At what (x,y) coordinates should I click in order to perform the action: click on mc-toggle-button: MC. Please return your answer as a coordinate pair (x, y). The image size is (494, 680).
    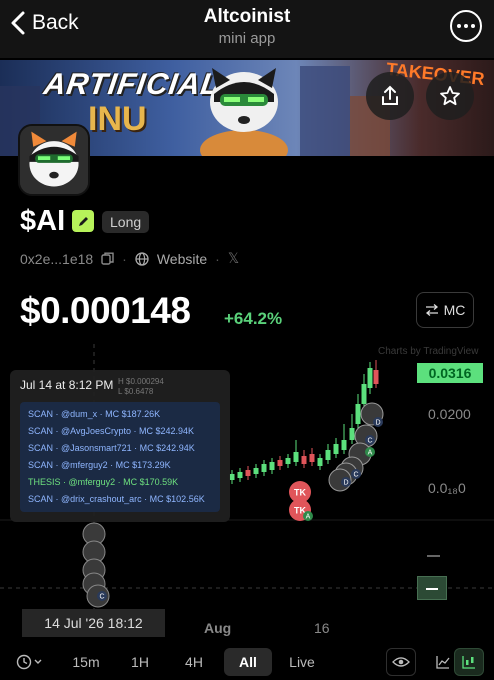
    Looking at the image, I should click on (445, 310).